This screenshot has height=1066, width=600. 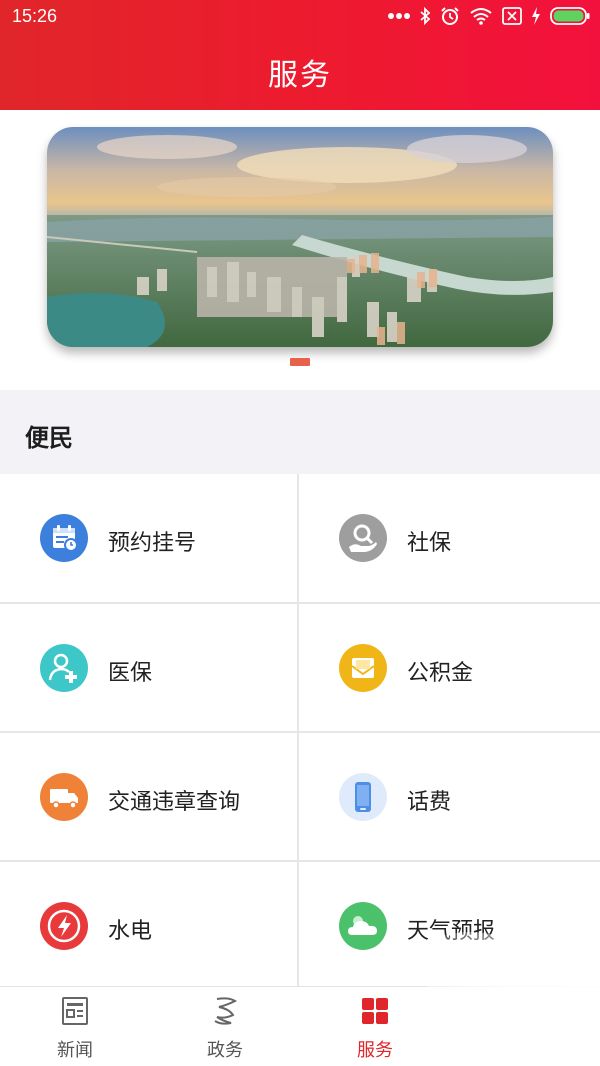 What do you see at coordinates (300, 362) in the screenshot?
I see `carousel-indicator` at bounding box center [300, 362].